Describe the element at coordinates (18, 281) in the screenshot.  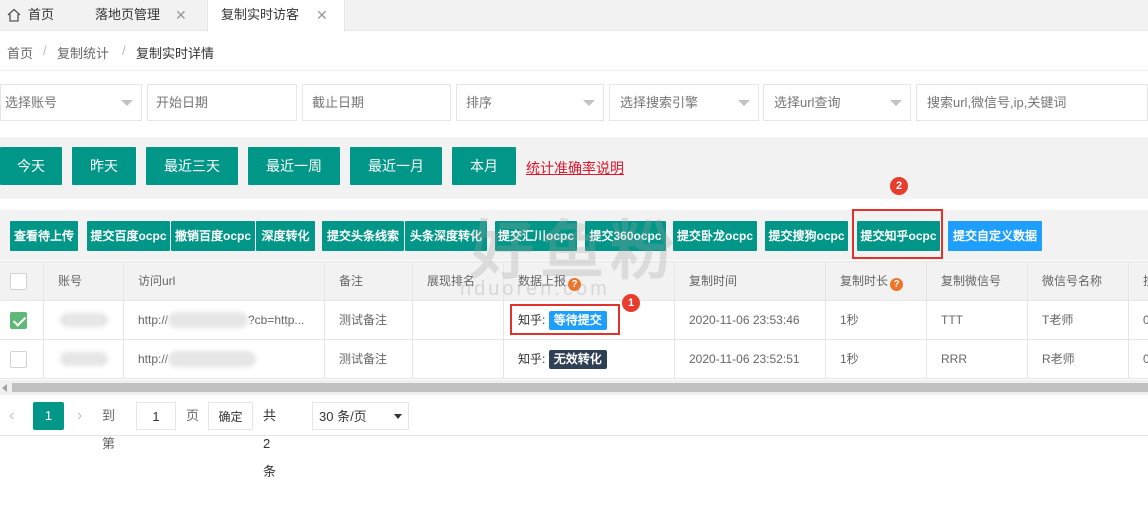
I see `select-all-checkbox` at that location.